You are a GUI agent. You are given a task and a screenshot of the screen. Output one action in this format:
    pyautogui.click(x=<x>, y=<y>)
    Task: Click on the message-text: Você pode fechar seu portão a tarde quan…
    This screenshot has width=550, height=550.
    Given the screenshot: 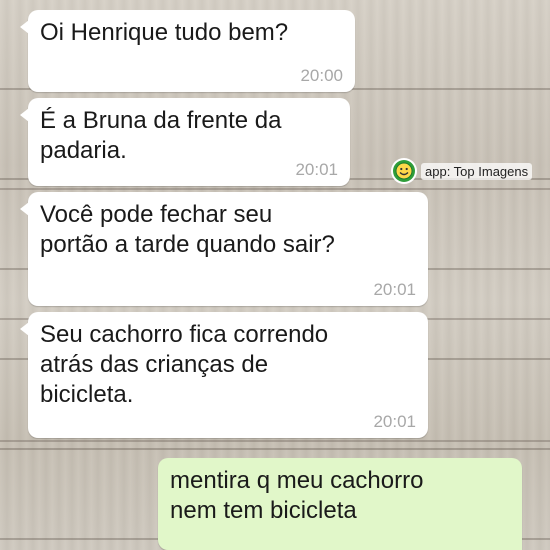 What is the action you would take?
    pyautogui.click(x=187, y=229)
    